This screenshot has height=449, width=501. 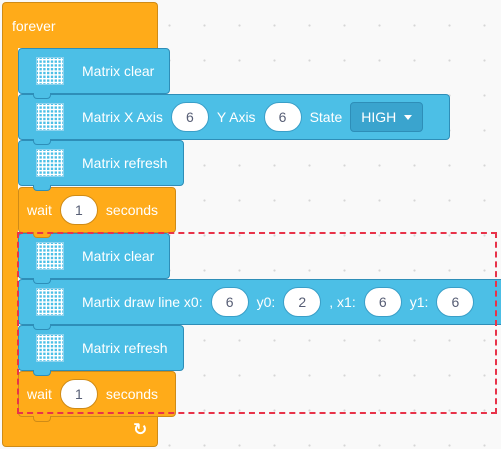 What do you see at coordinates (140, 430) in the screenshot?
I see `loop-arrow-icon: ↻` at bounding box center [140, 430].